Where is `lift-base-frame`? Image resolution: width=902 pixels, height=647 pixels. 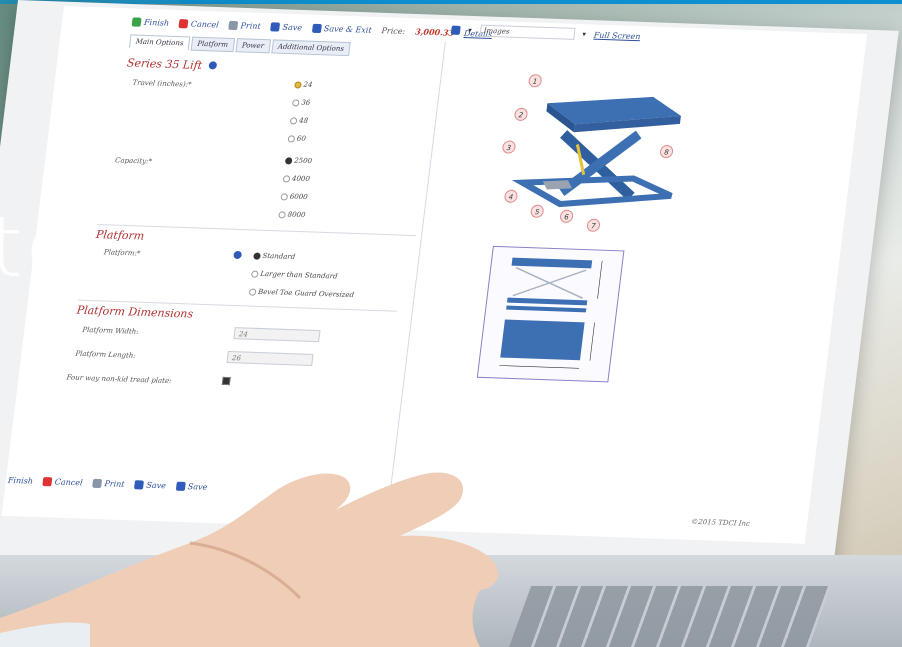
lift-base-frame is located at coordinates (592, 191).